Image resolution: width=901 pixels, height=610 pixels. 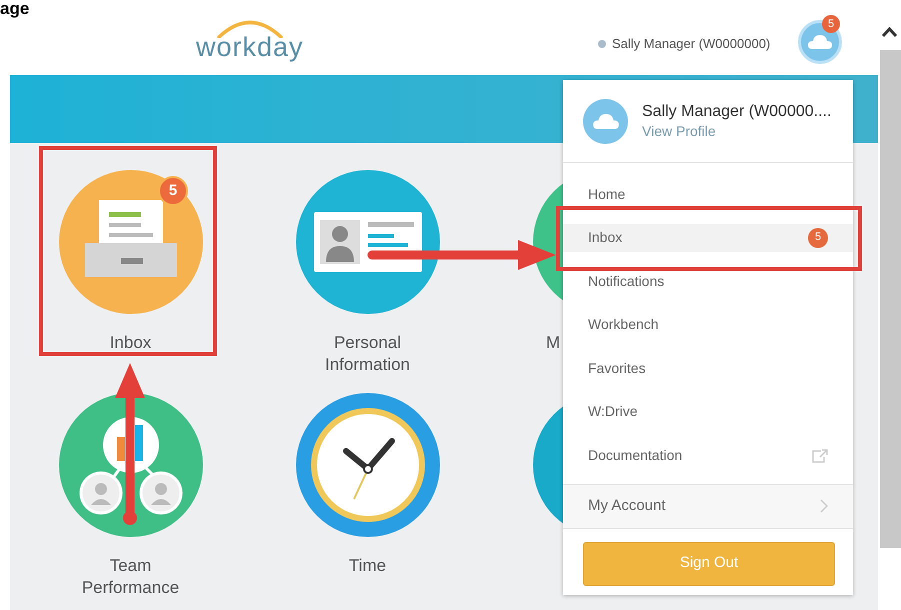 What do you see at coordinates (708, 194) in the screenshot?
I see `menu-item: Home` at bounding box center [708, 194].